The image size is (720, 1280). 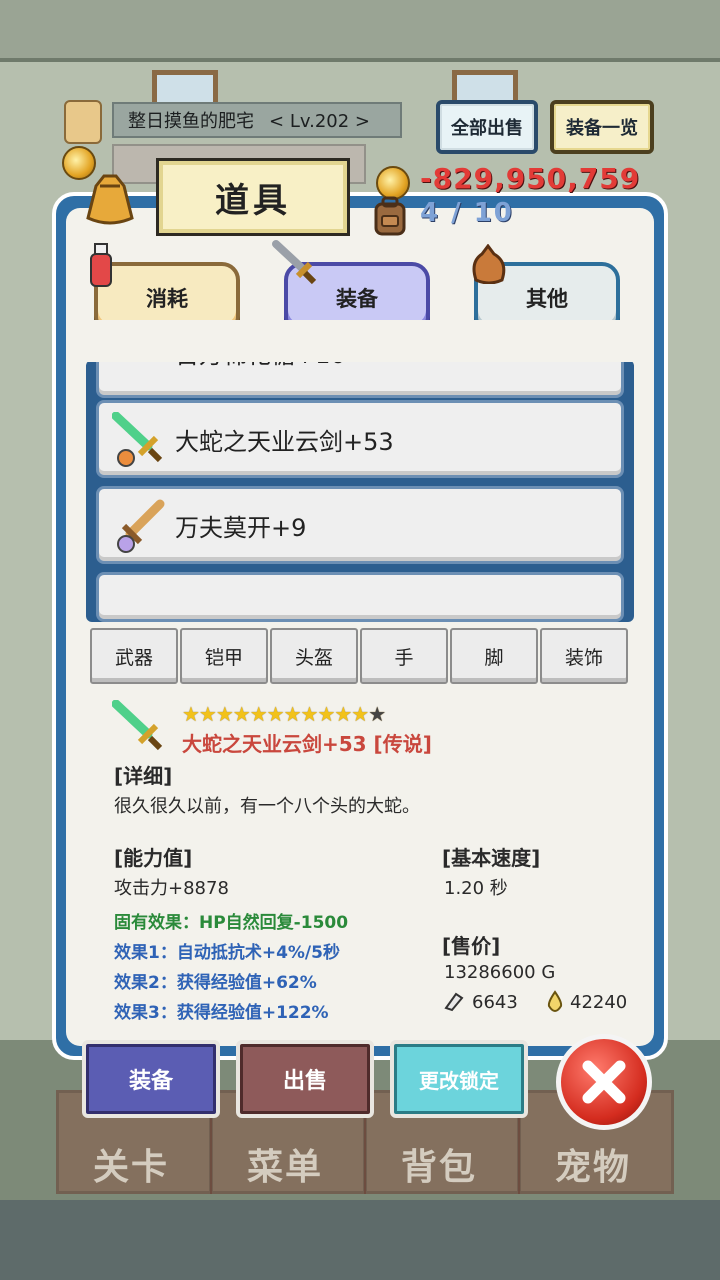 What do you see at coordinates (267, 806) in the screenshot?
I see `item-description: 很久很久以前，有一个八个头的大蛇。` at bounding box center [267, 806].